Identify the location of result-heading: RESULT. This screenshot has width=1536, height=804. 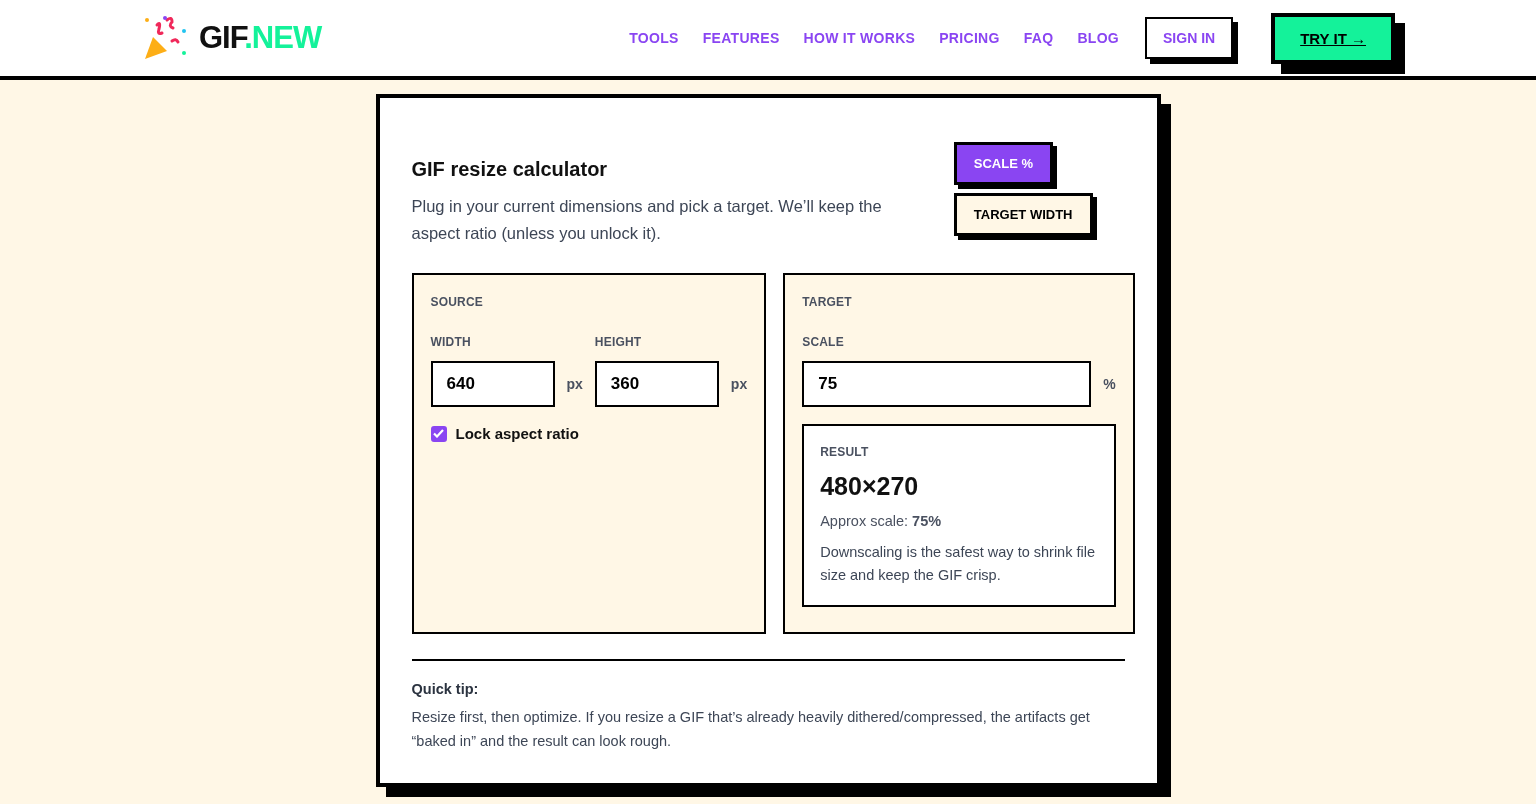
(845, 452).